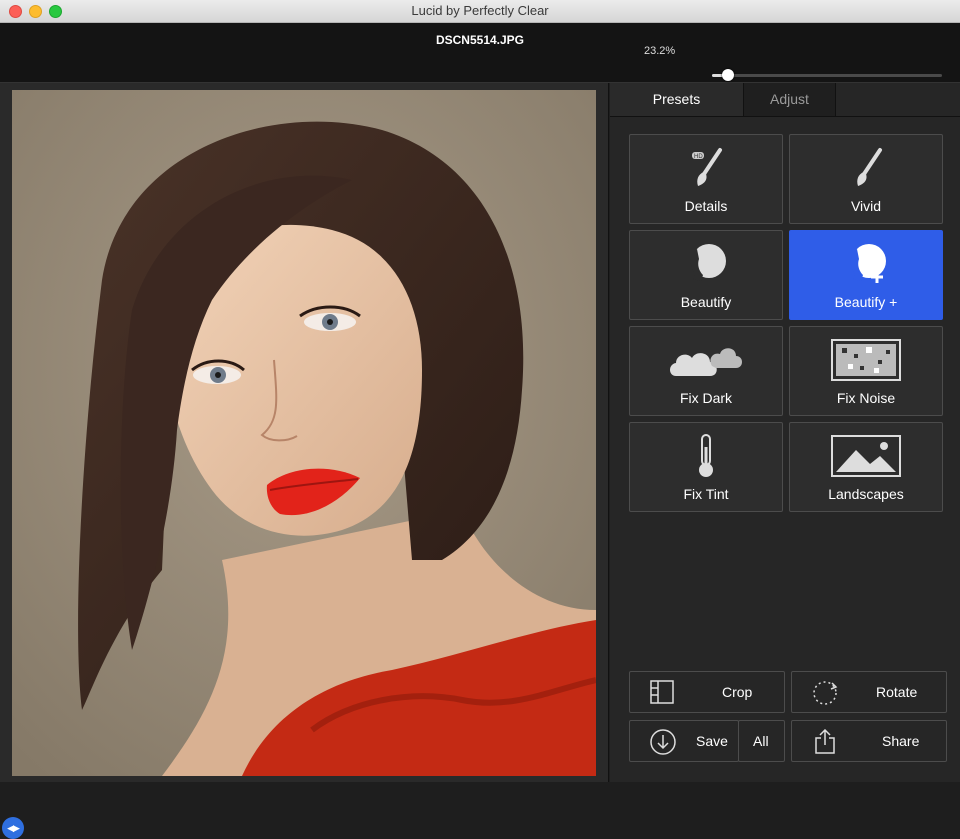 Image resolution: width=960 pixels, height=839 pixels. I want to click on rotate-button: Rotate, so click(869, 692).